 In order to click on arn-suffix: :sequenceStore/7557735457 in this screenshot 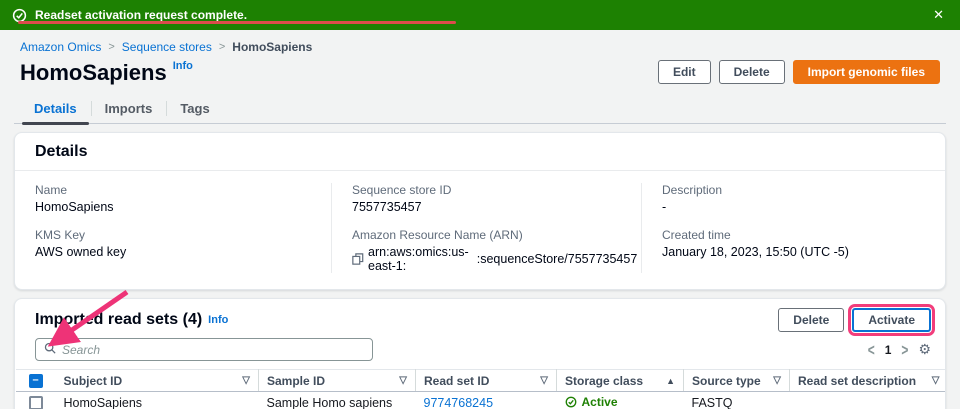, I will do `click(557, 259)`.